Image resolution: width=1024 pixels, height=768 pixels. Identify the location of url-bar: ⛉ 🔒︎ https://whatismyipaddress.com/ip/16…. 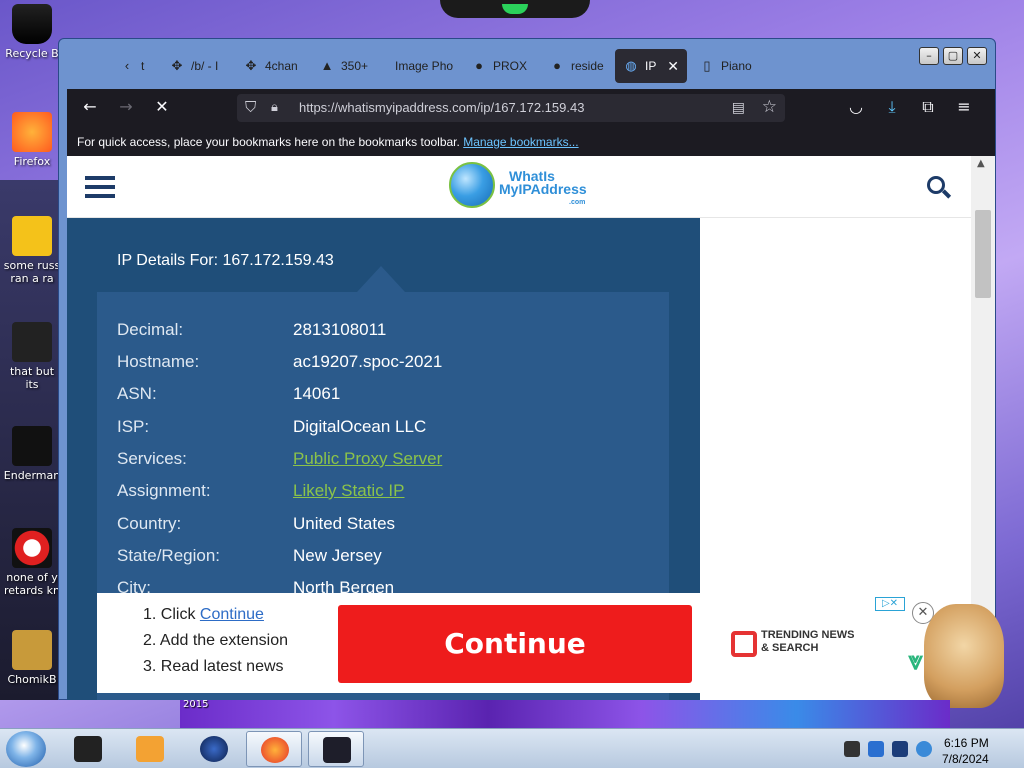
(511, 108).